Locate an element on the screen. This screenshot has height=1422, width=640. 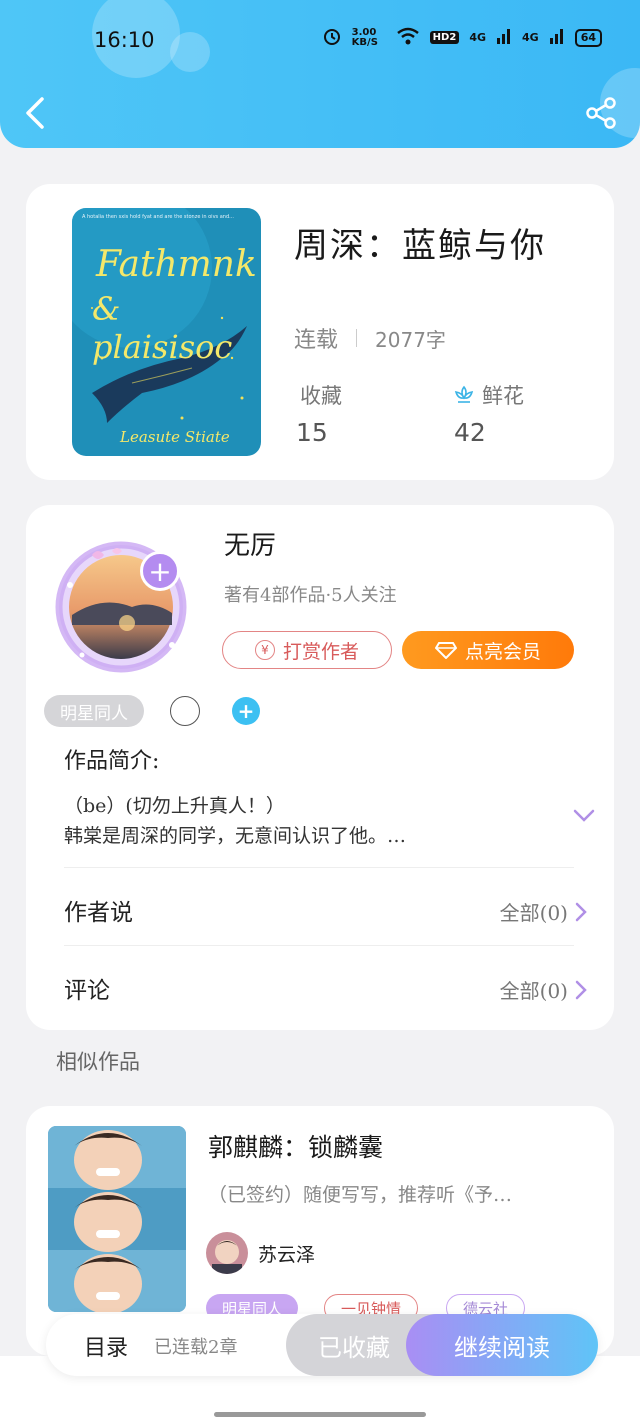
comments-label: 评论 is located at coordinates (87, 991).